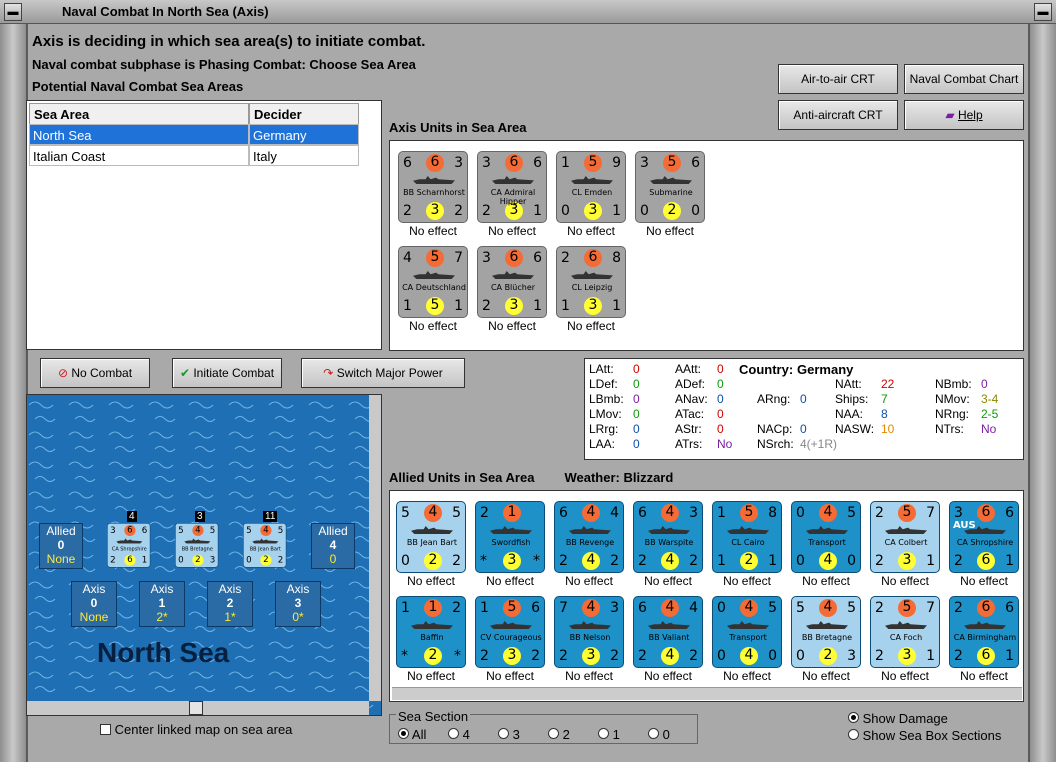  Describe the element at coordinates (636, 369) in the screenshot. I see `stat-value: 0` at that location.